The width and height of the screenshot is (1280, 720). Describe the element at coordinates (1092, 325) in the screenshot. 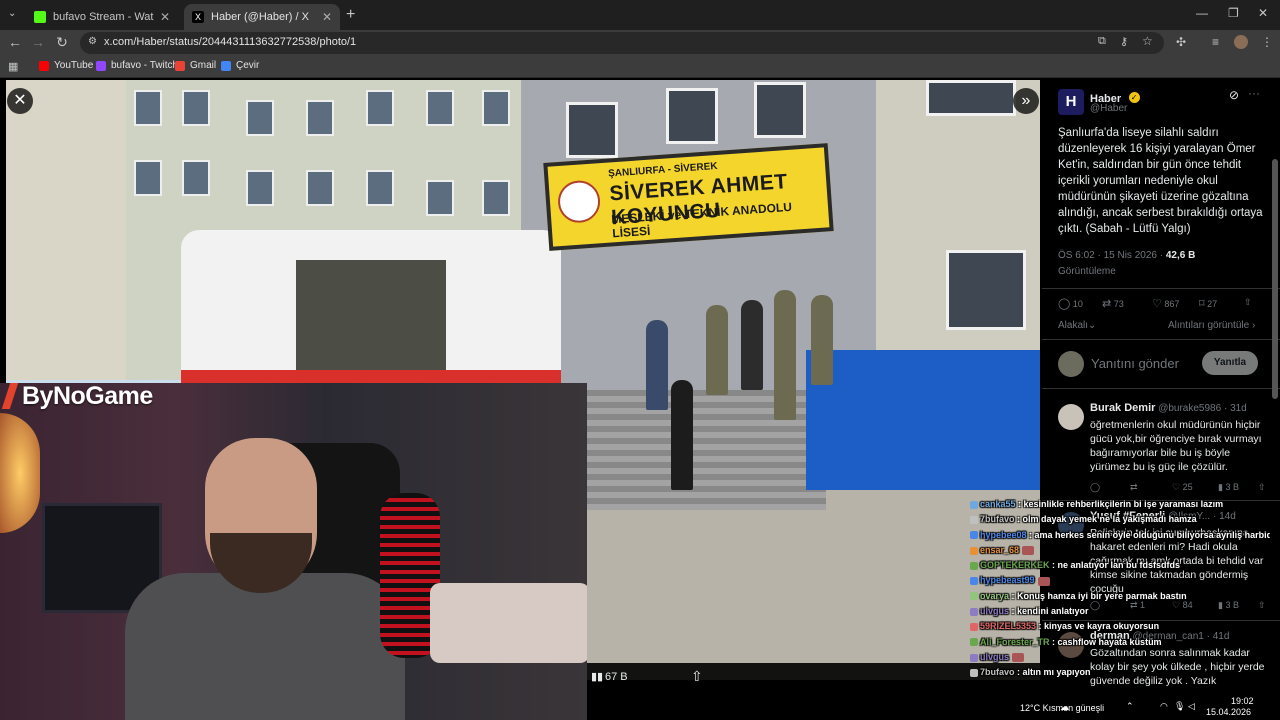

I see `chevron-down-icon: ⌄` at that location.